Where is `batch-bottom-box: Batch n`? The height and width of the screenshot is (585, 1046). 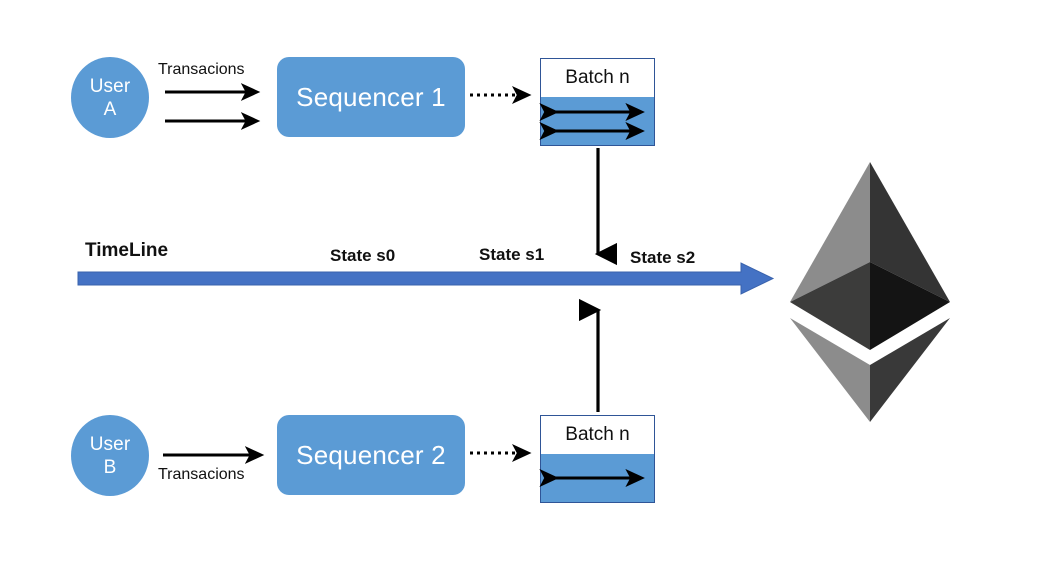
batch-bottom-box: Batch n is located at coordinates (597, 459).